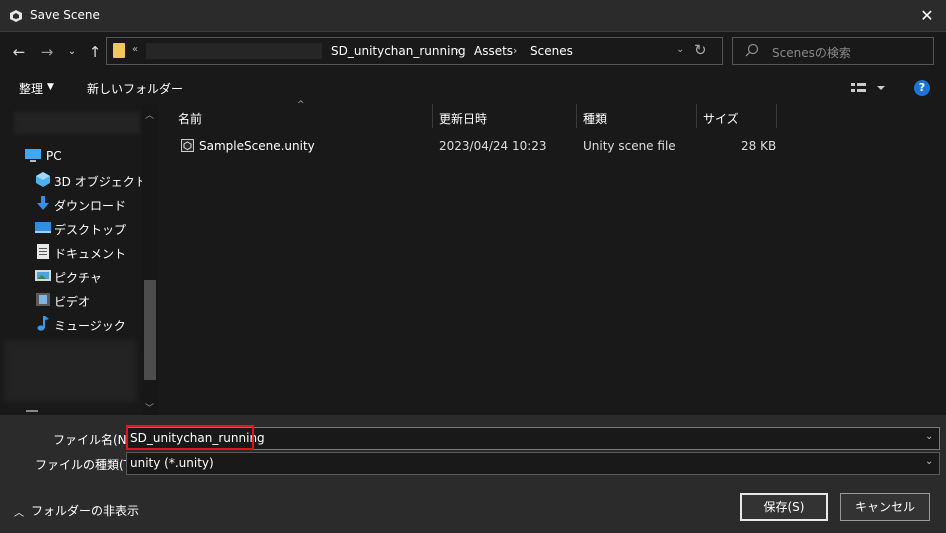 This screenshot has height=533, width=946. What do you see at coordinates (95, 52) in the screenshot?
I see `up-folder-button: ↑` at bounding box center [95, 52].